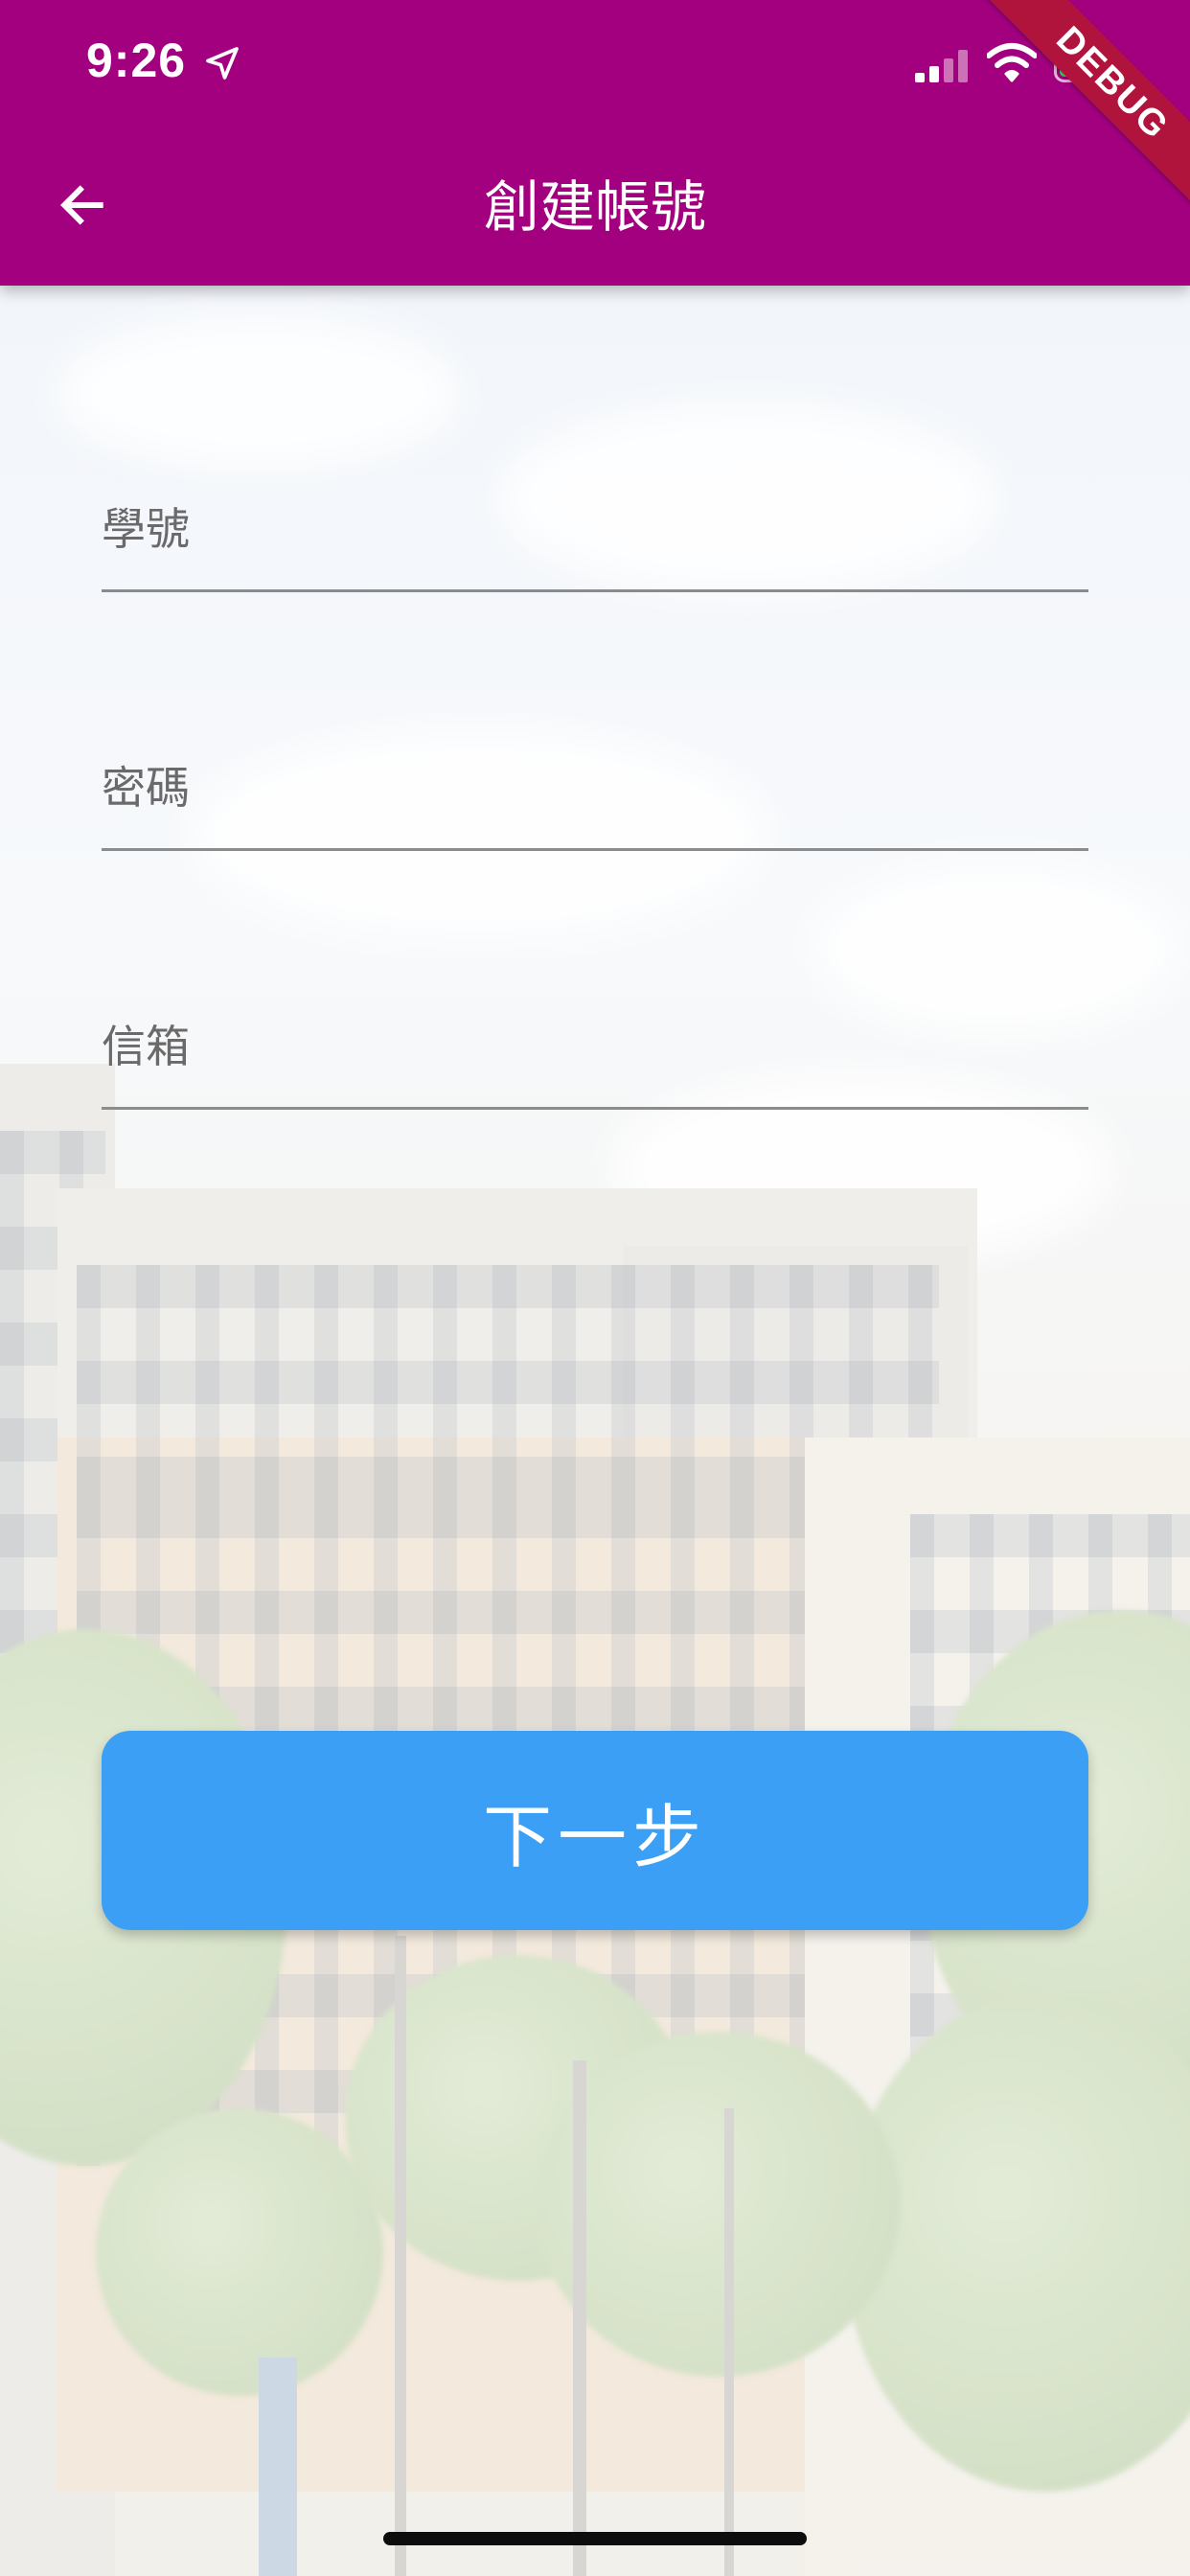  I want to click on password-input, so click(595, 787).